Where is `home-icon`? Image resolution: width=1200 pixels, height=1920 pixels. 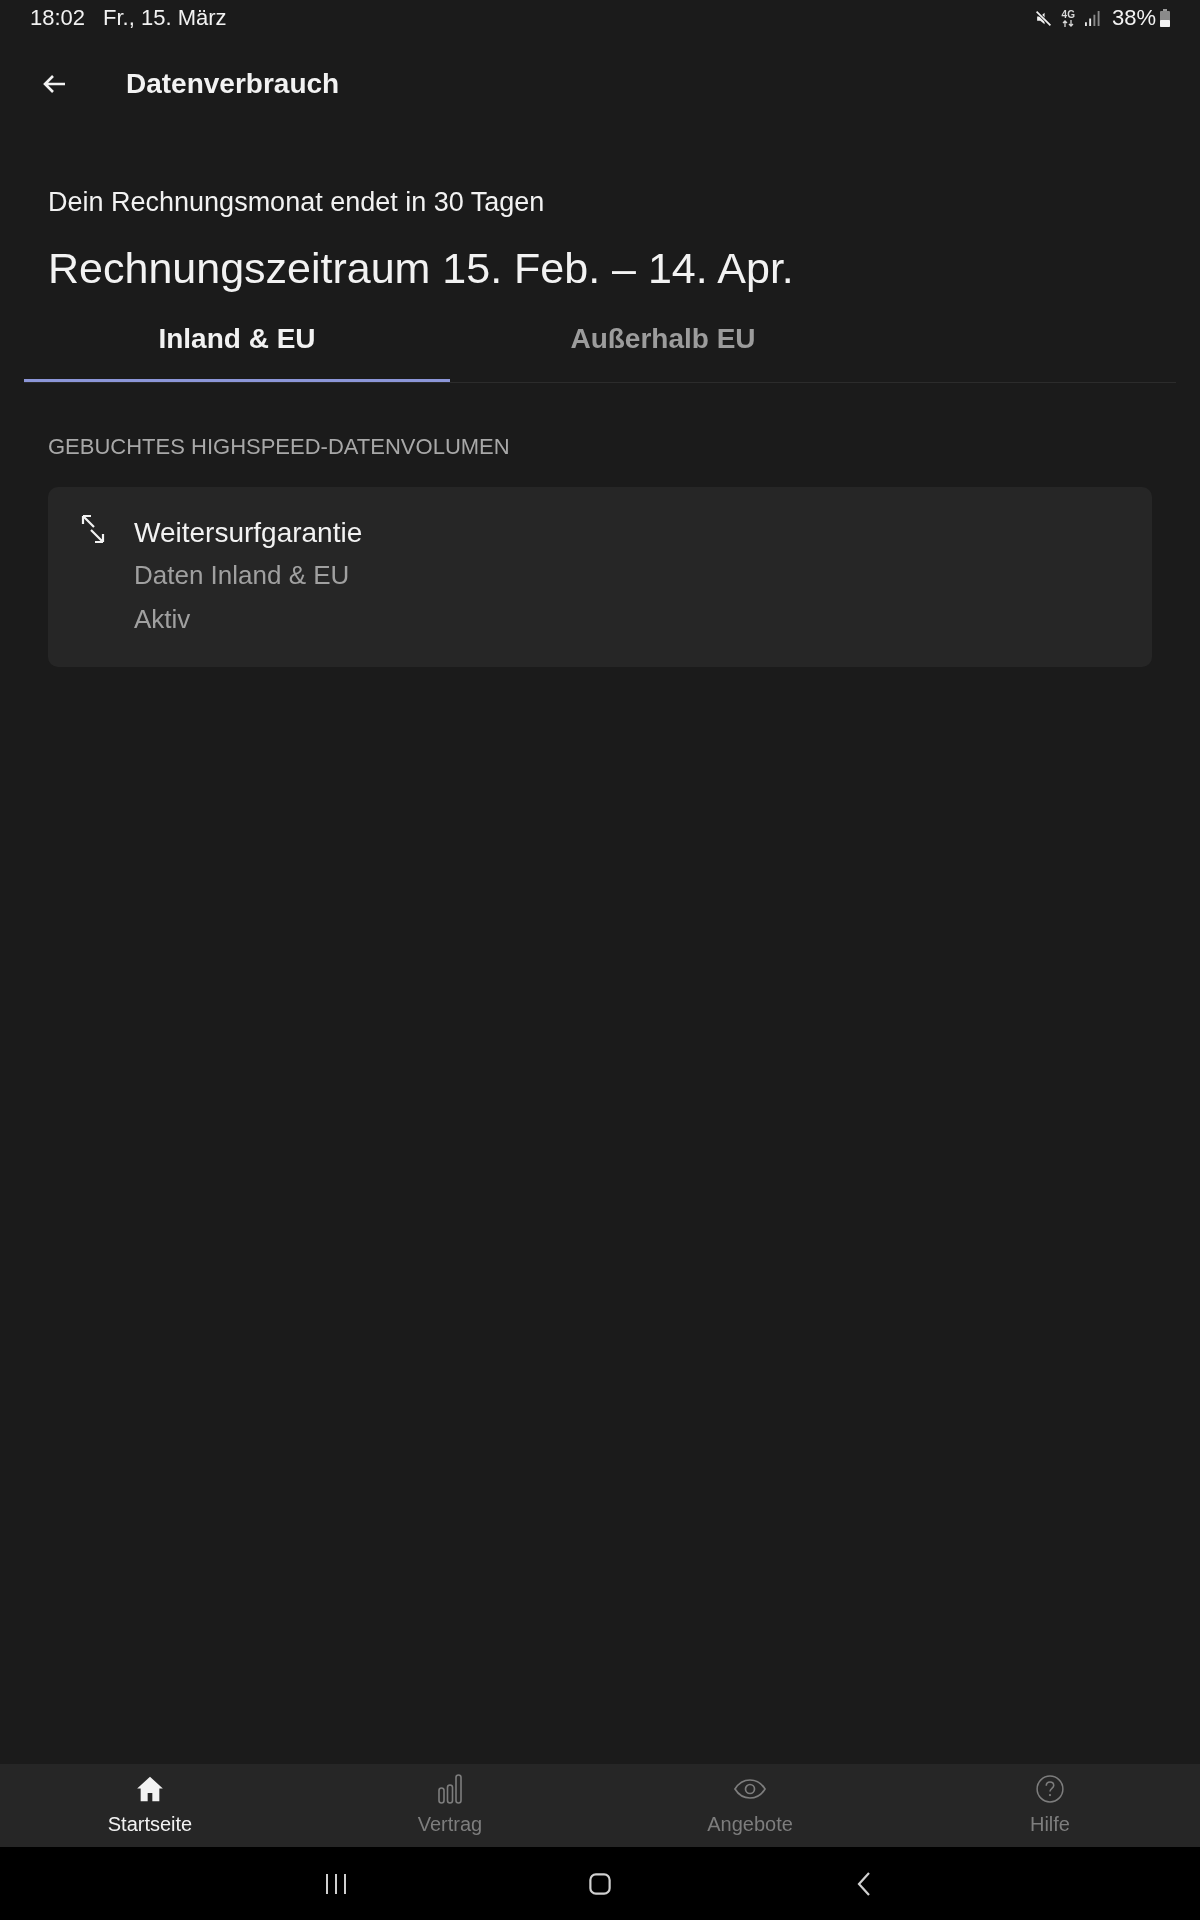 home-icon is located at coordinates (150, 1789).